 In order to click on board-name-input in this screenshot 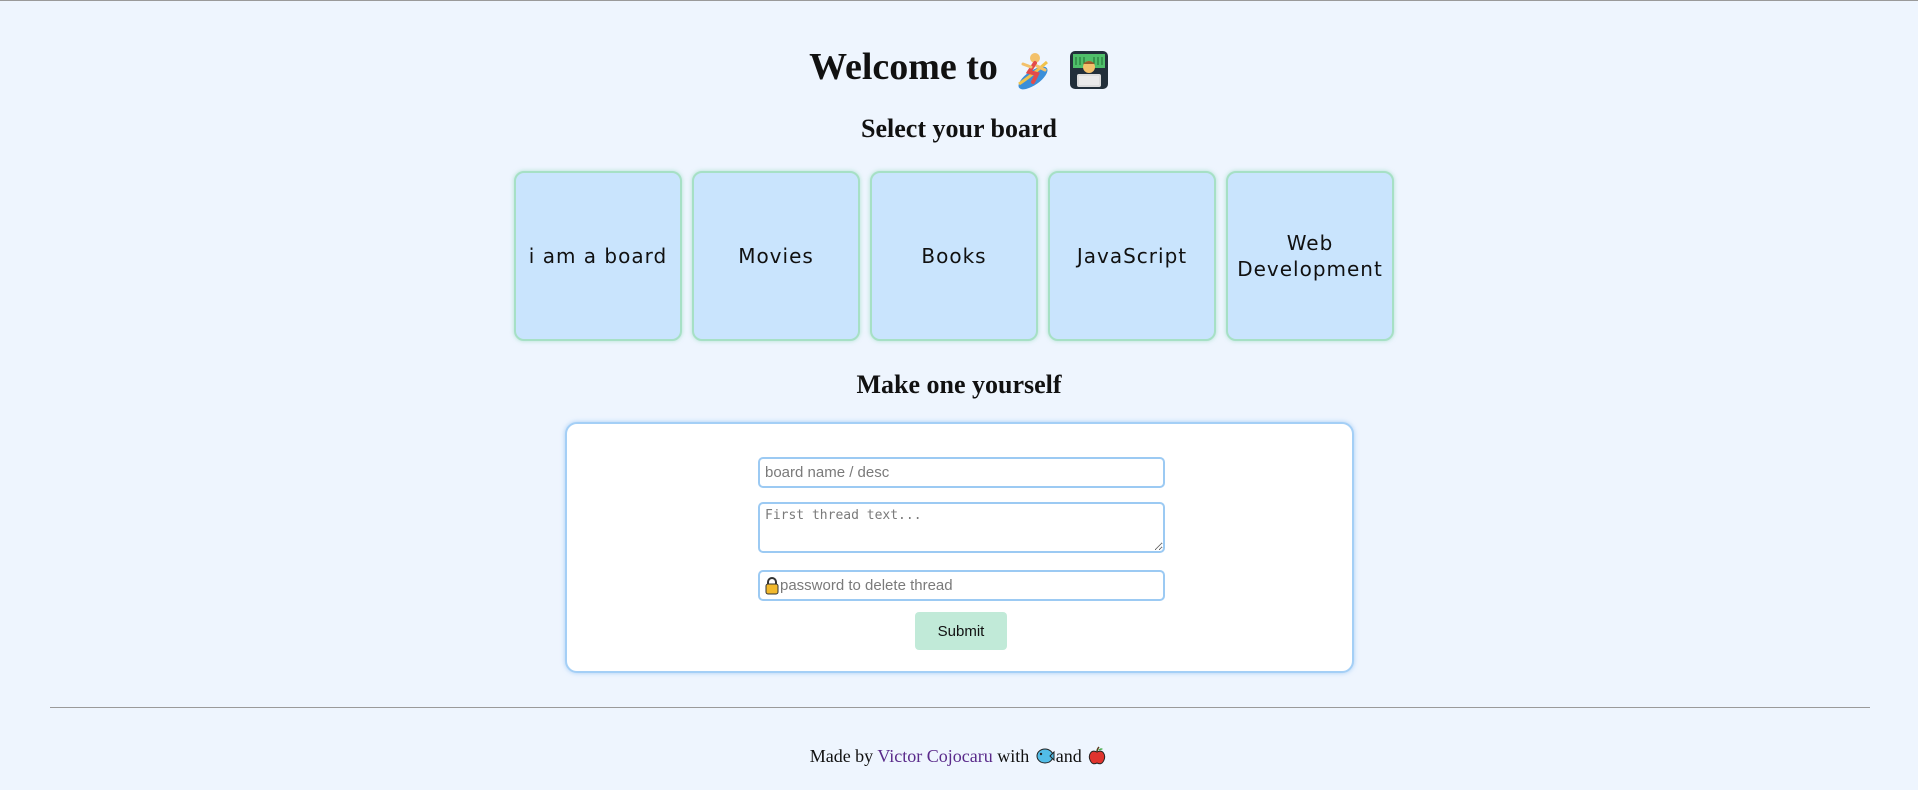, I will do `click(961, 472)`.